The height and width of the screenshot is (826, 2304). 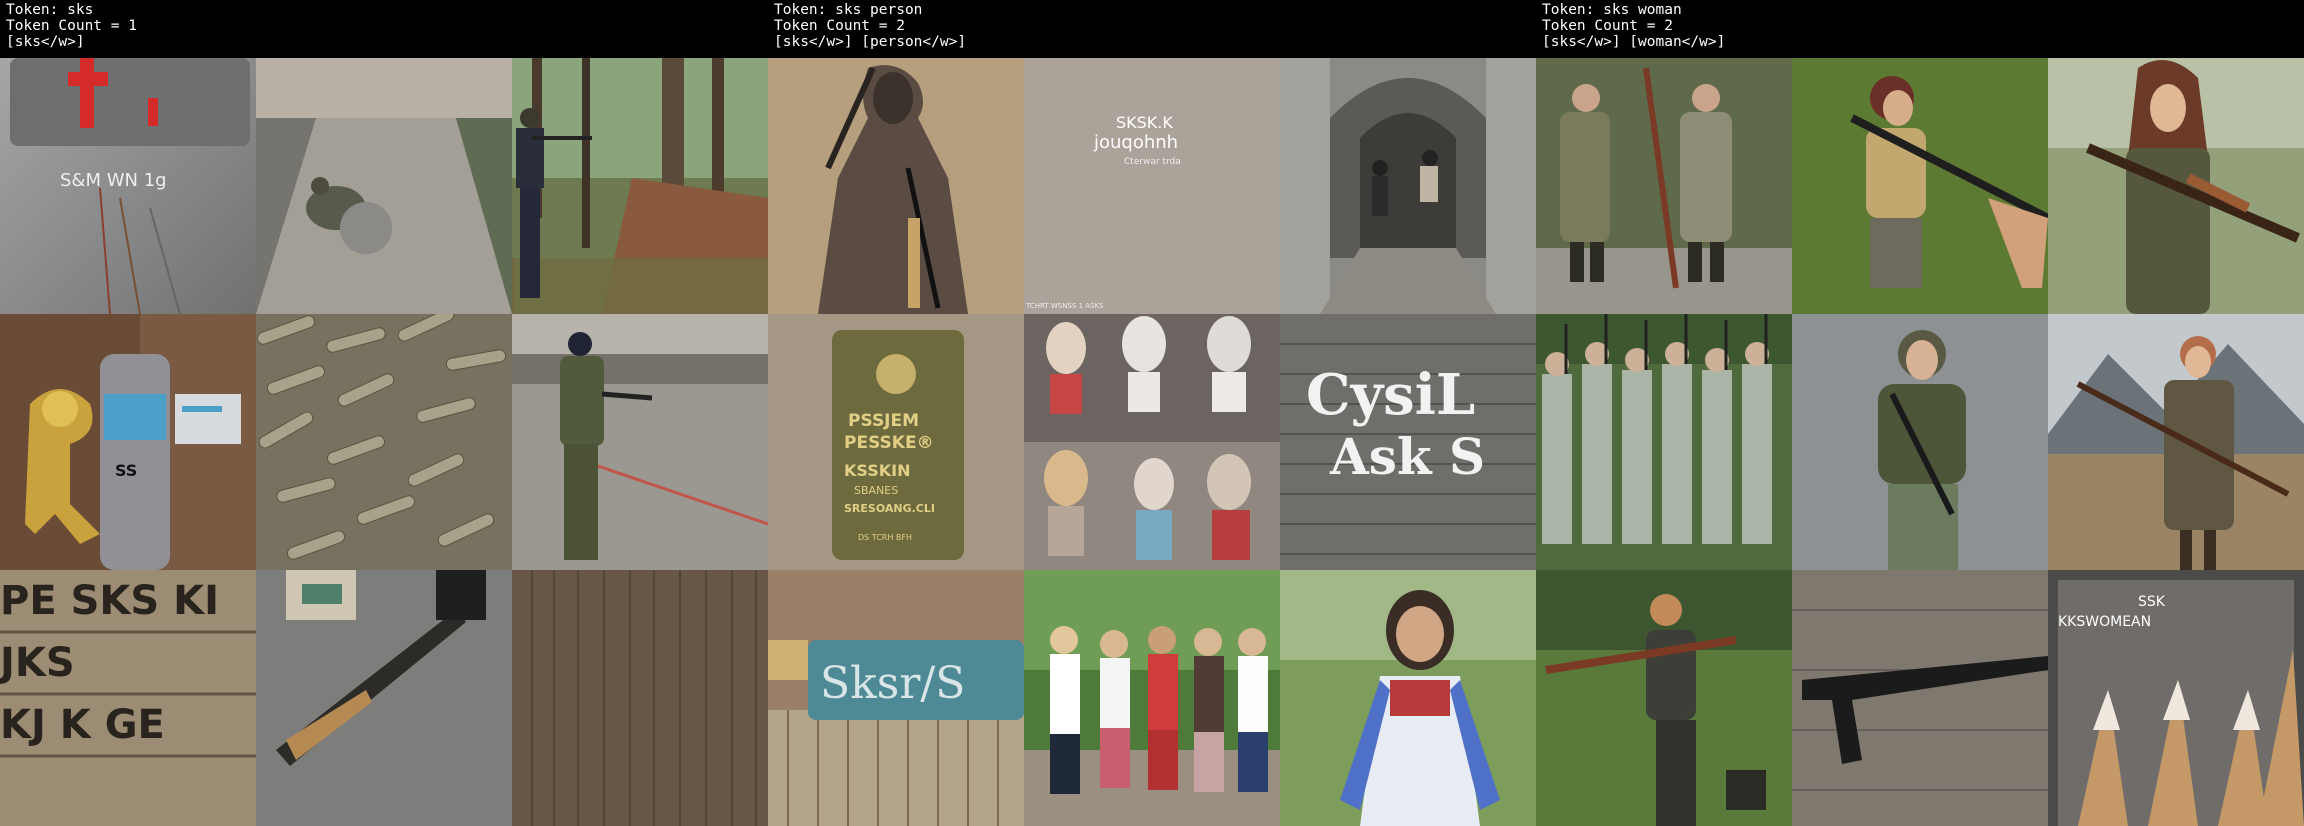 I want to click on image-crate-text: PE SKS KI JKS KJ K GE, so click(x=128, y=698).